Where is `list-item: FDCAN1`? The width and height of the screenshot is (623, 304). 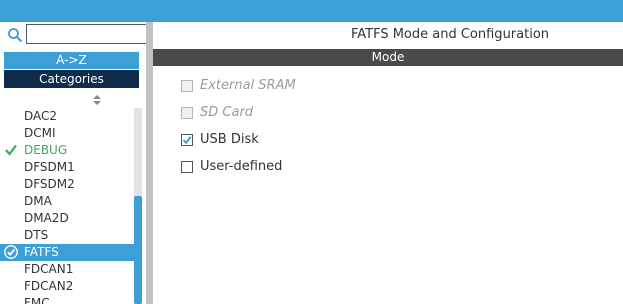
list-item: FDCAN1 is located at coordinates (67, 269).